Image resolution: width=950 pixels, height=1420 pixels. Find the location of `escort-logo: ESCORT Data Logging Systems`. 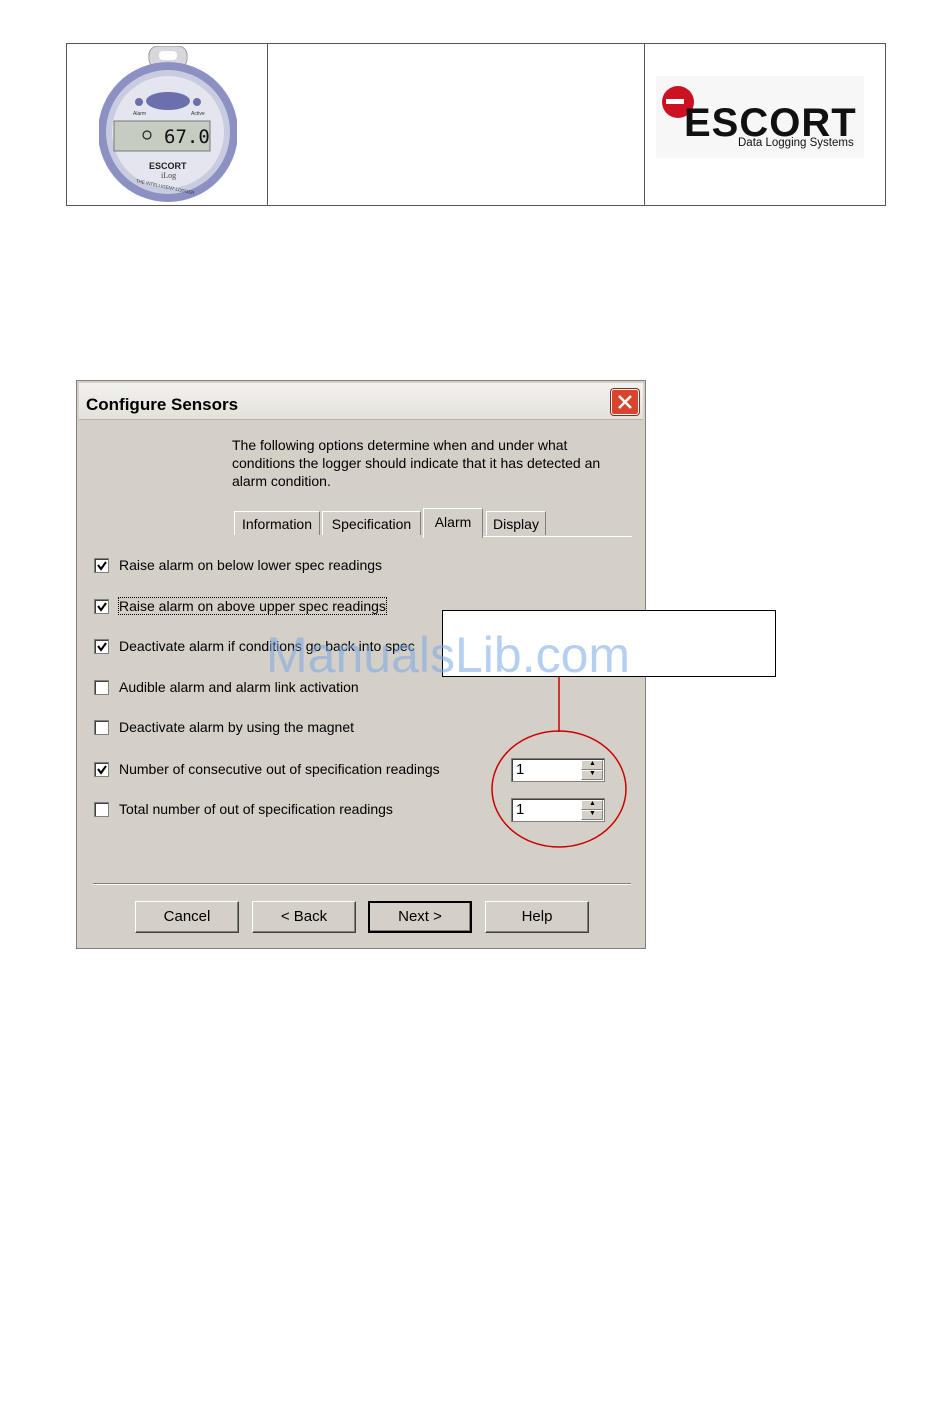

escort-logo: ESCORT Data Logging Systems is located at coordinates (760, 117).